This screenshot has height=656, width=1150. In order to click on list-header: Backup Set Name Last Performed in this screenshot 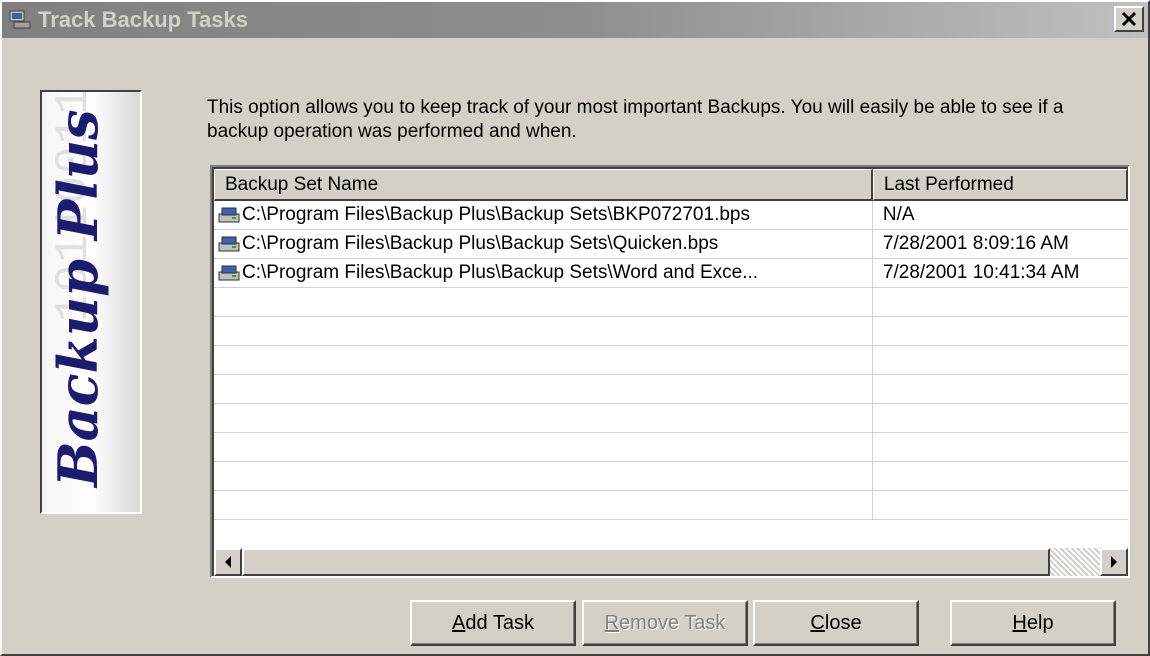, I will do `click(671, 185)`.